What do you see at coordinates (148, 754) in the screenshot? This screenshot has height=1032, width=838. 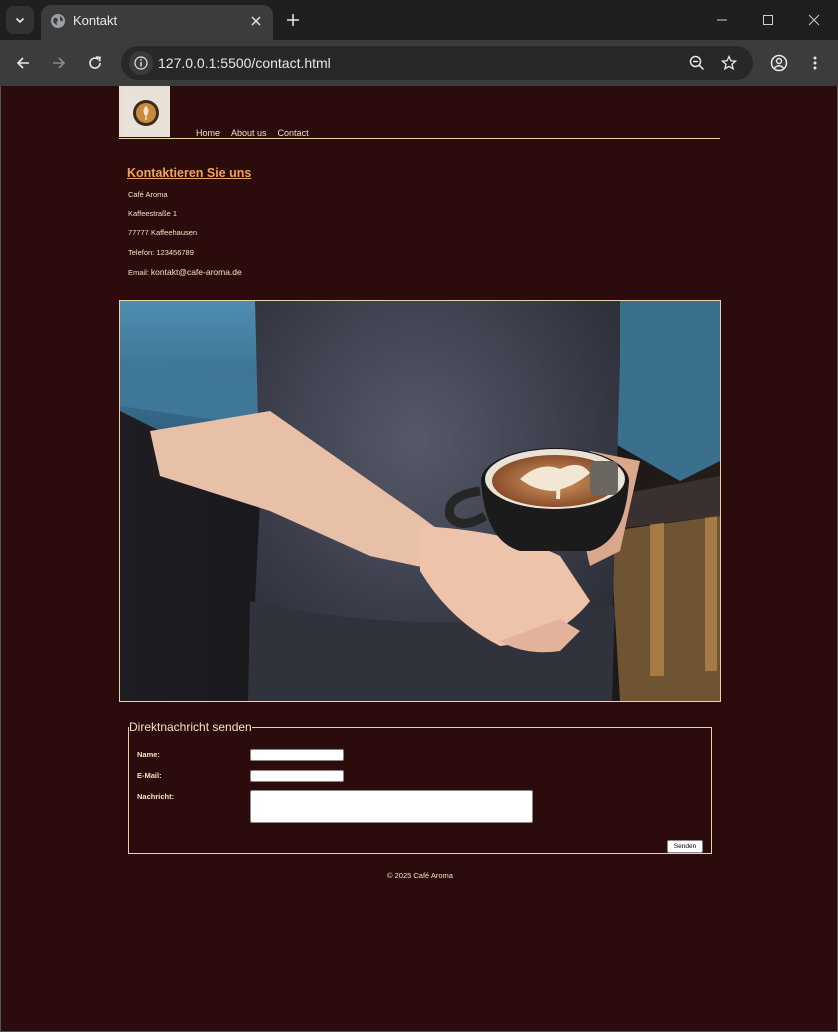 I see `name-label: Name:` at bounding box center [148, 754].